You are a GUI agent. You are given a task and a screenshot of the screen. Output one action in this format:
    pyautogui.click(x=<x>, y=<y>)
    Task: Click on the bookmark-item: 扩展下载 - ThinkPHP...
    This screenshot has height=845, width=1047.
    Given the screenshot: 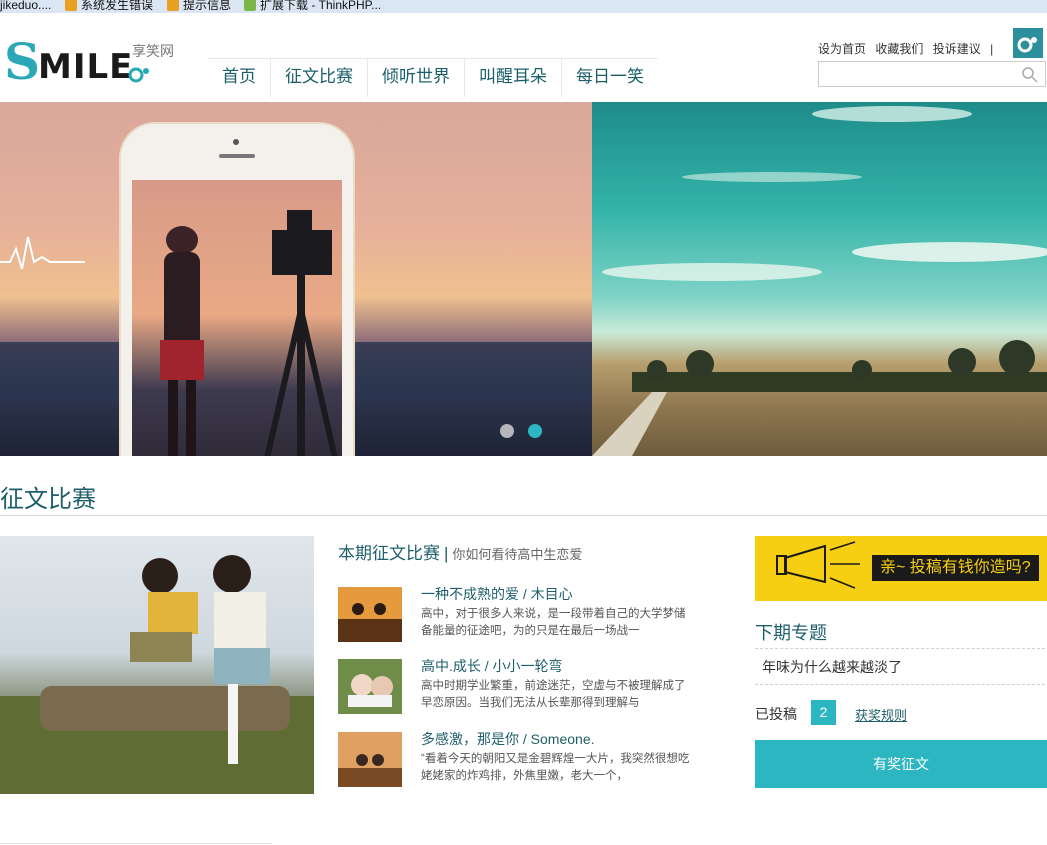 What is the action you would take?
    pyautogui.click(x=312, y=6)
    